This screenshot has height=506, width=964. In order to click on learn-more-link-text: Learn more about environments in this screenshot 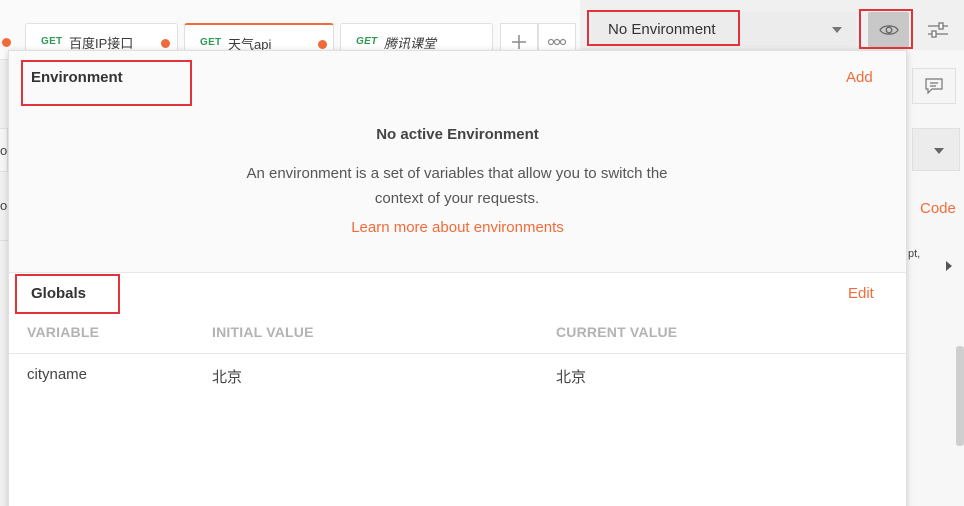, I will do `click(457, 227)`.